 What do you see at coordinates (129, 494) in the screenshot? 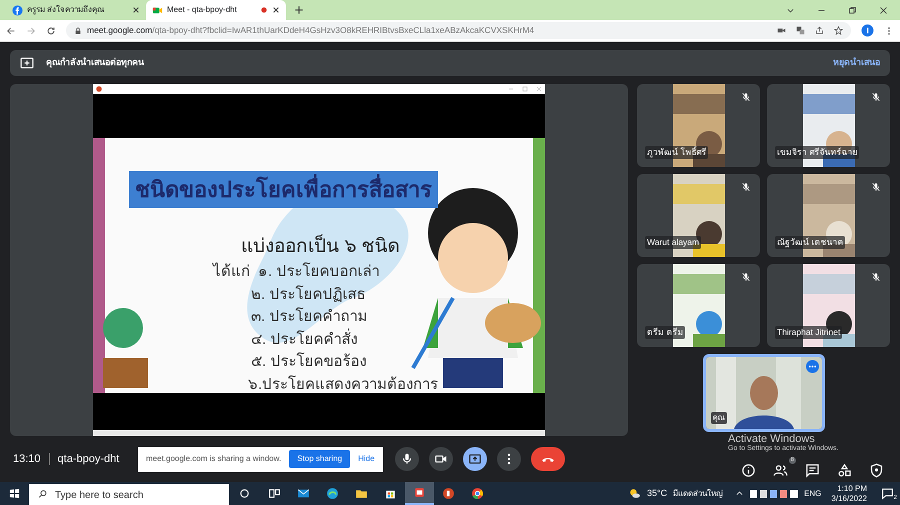
I see `taskbar-search-field: Type here to search` at bounding box center [129, 494].